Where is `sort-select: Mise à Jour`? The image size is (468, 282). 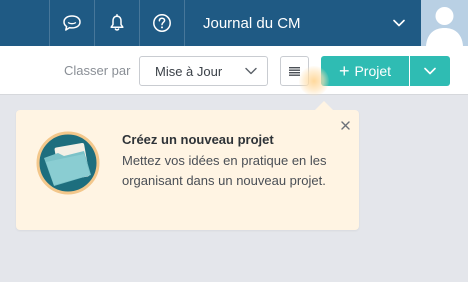
sort-select: Mise à Jour is located at coordinates (203, 71).